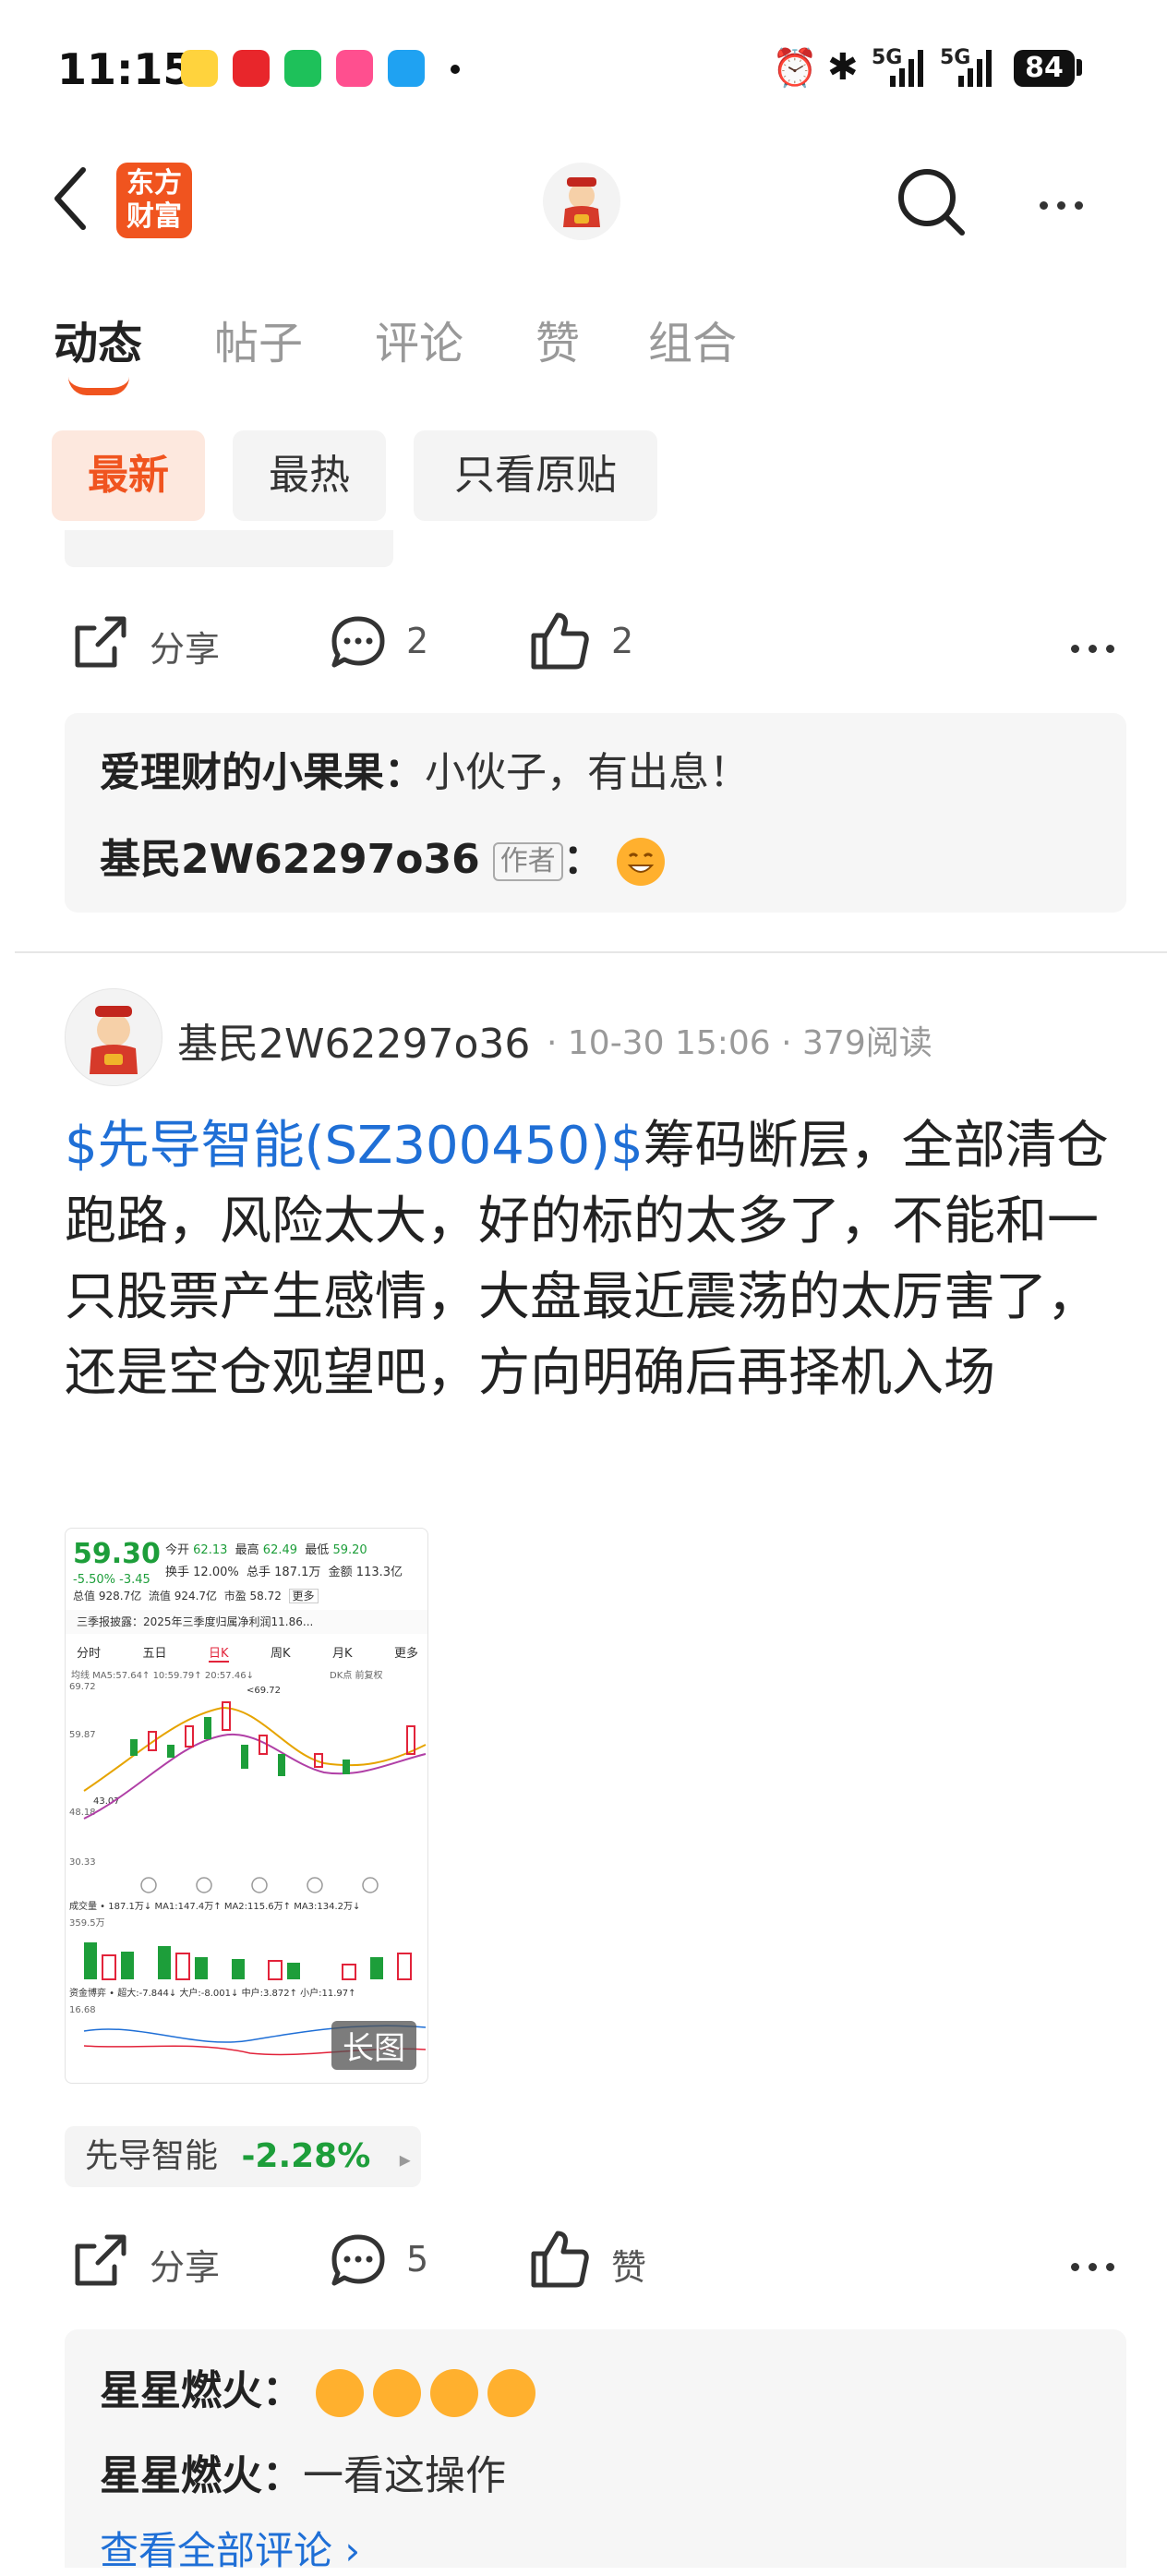 The width and height of the screenshot is (1167, 2576). Describe the element at coordinates (1044, 68) in the screenshot. I see `battery-indicator: 84` at that location.